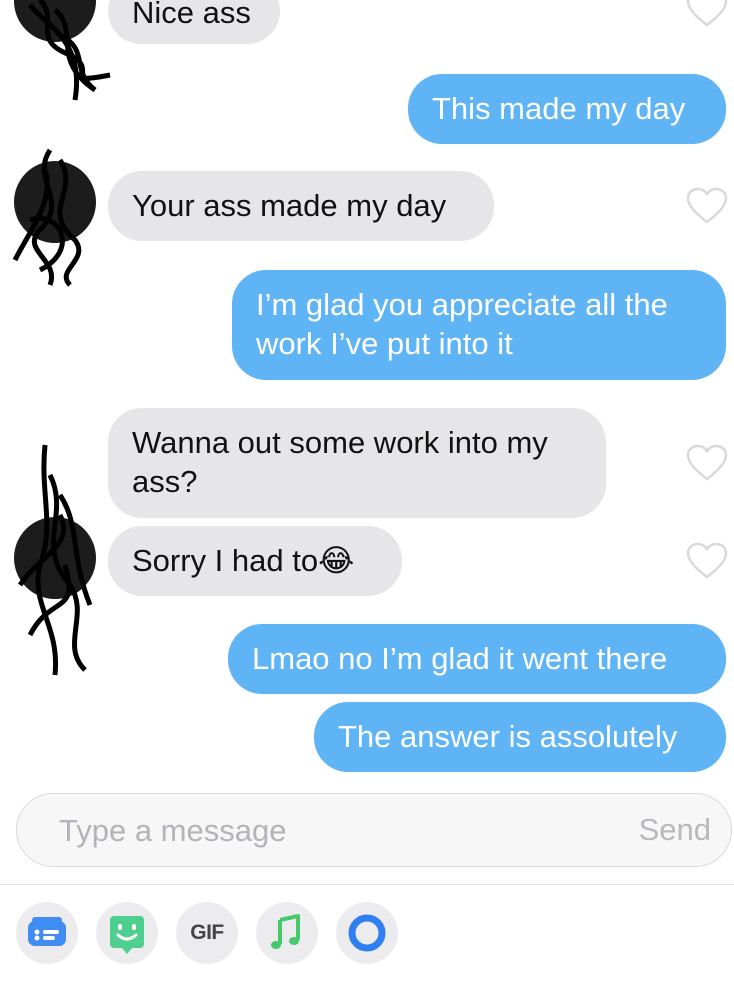  I want to click on laughing-emoji: 😂, so click(336, 560).